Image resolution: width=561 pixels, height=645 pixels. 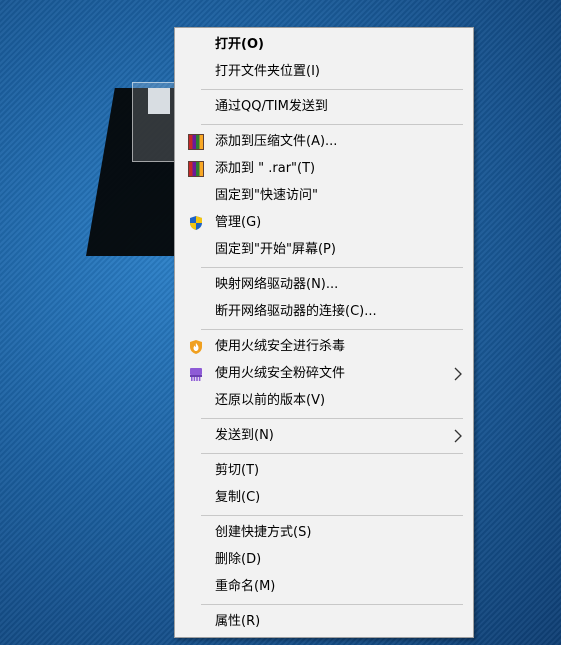 What do you see at coordinates (324, 622) in the screenshot?
I see `menu-item-properties: 属性(R)` at bounding box center [324, 622].